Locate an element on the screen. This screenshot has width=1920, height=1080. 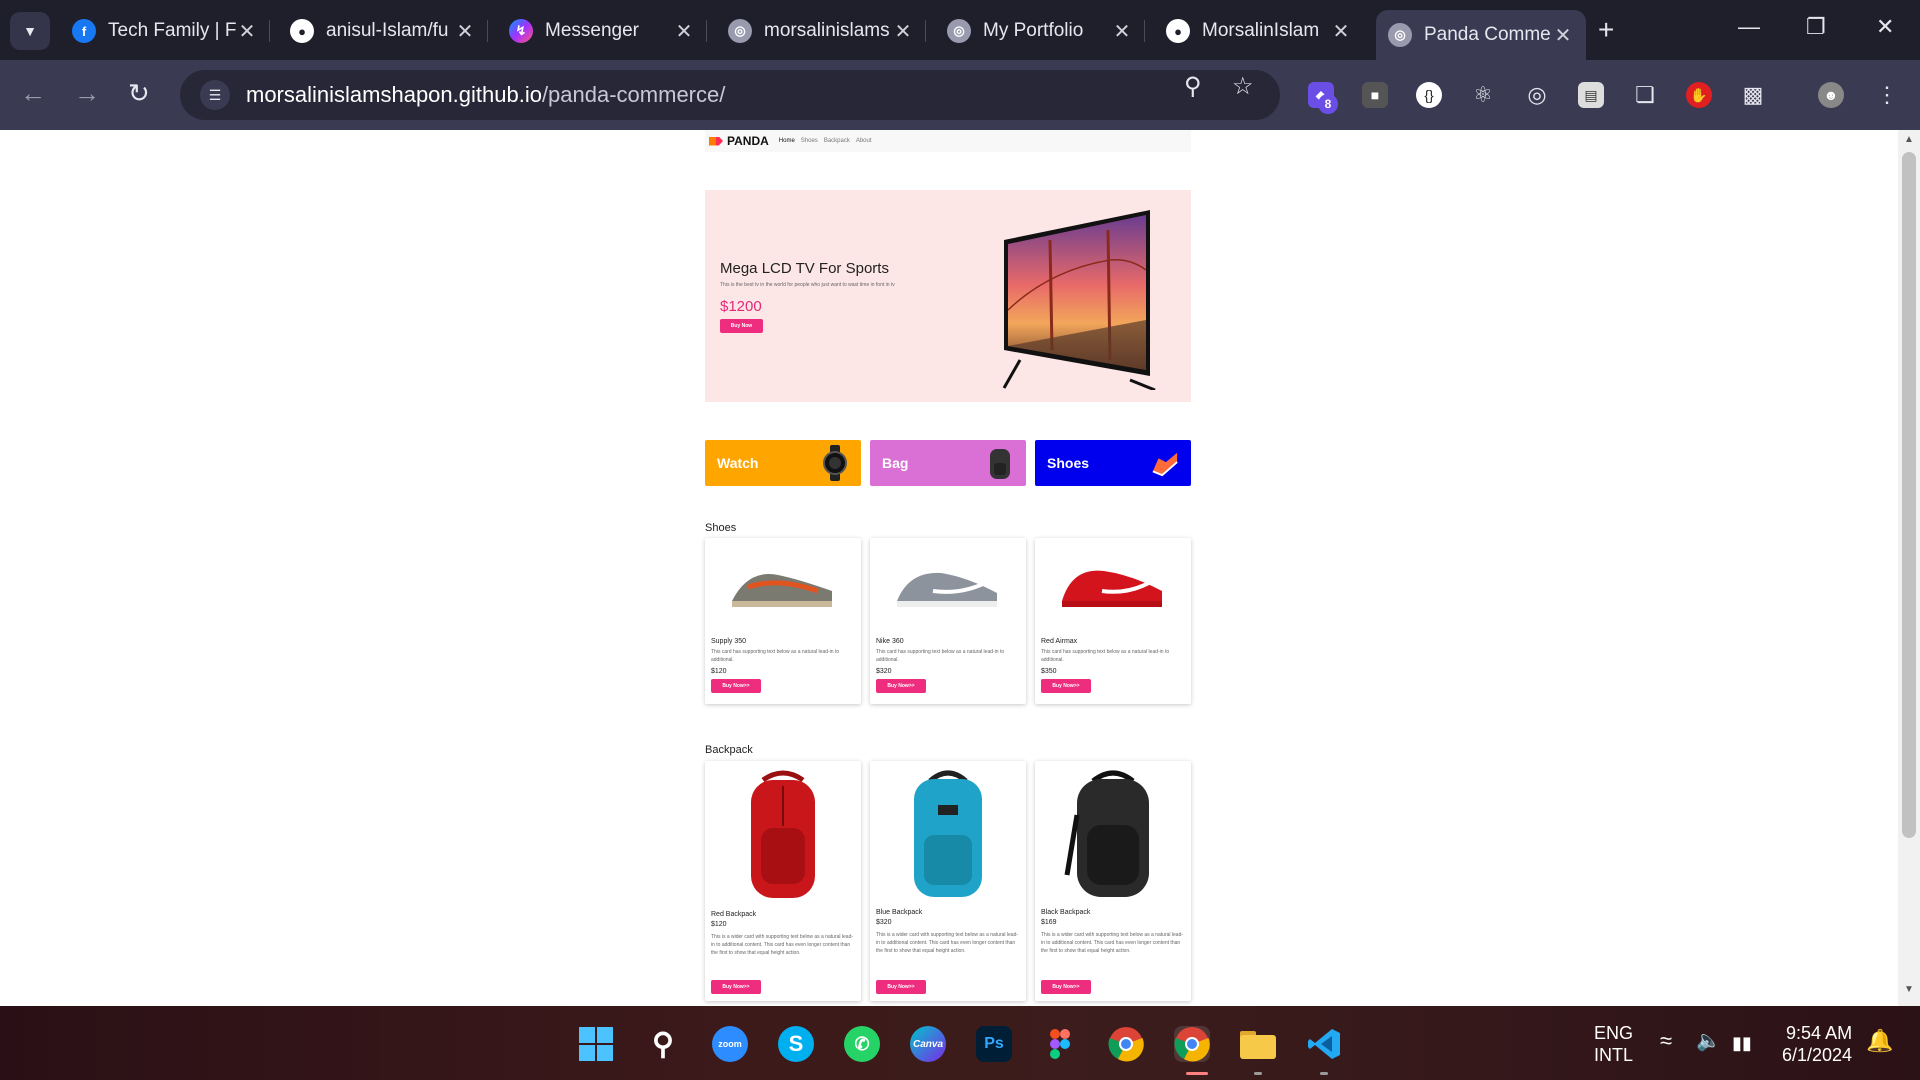
restore-icon: ❐ is located at coordinates (1816, 27).